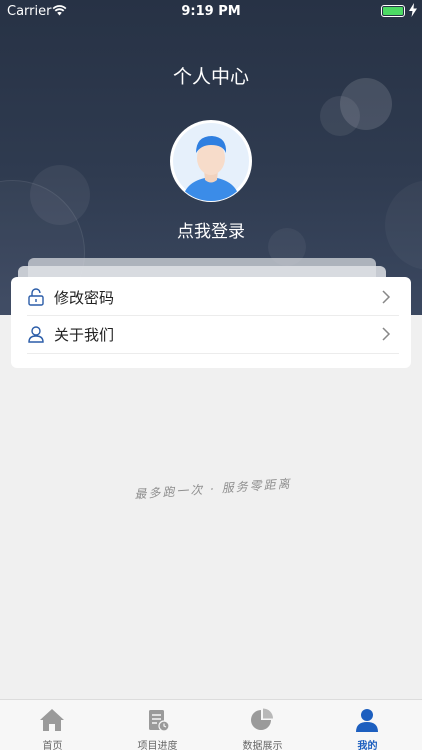 Image resolution: width=422 pixels, height=750 pixels. I want to click on avatar, so click(211, 161).